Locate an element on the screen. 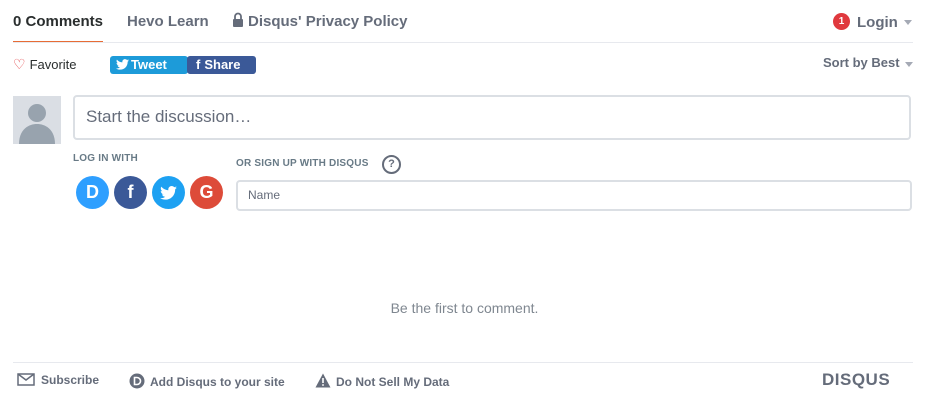  favorite-label: Favorite is located at coordinates (53, 64).